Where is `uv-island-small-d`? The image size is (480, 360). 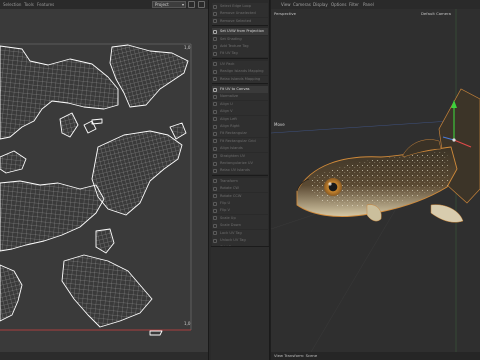
uv-island-small-d is located at coordinates (178, 131).